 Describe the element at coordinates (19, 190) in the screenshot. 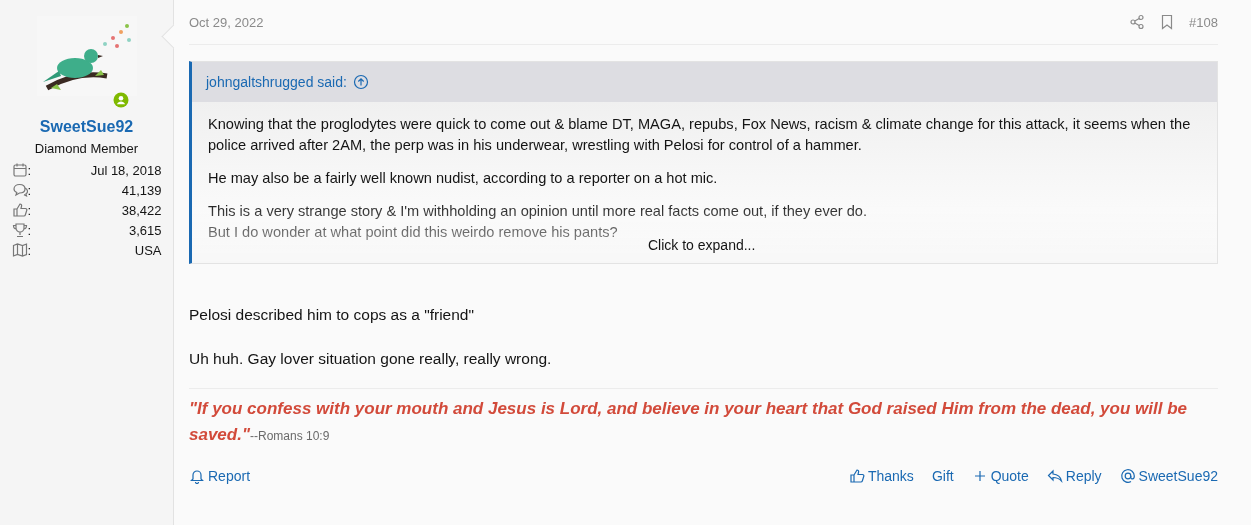

I see `chat-bubbles-icon` at that location.